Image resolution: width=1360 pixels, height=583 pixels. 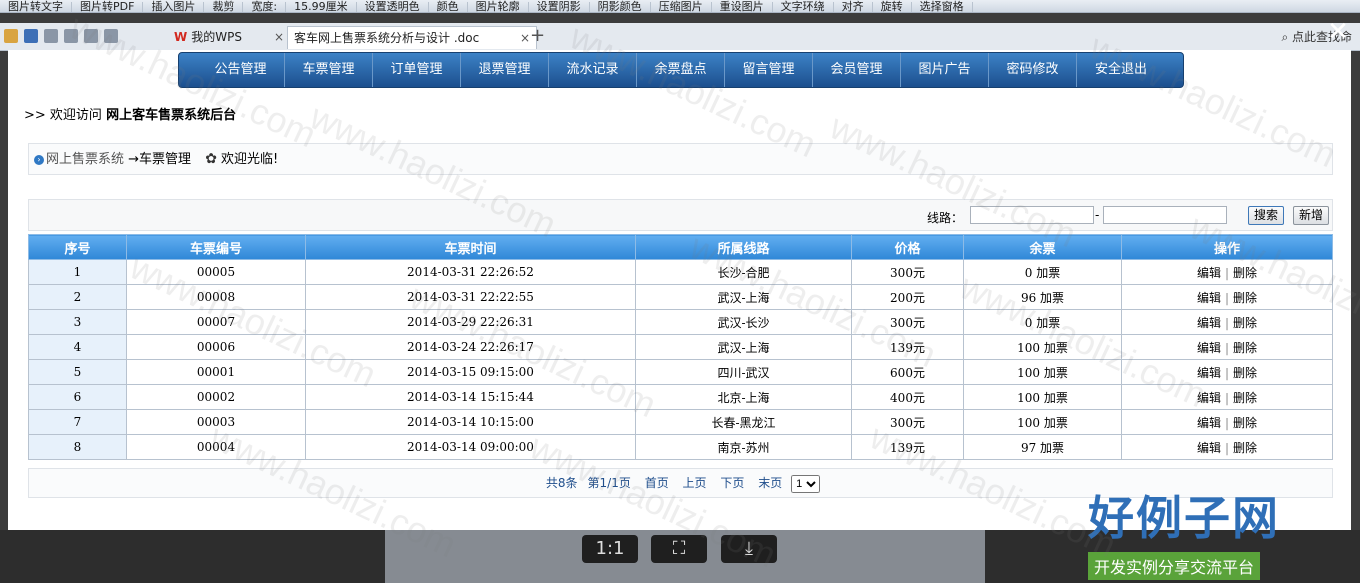 What do you see at coordinates (1097, 215) in the screenshot?
I see `route-dash: -` at bounding box center [1097, 215].